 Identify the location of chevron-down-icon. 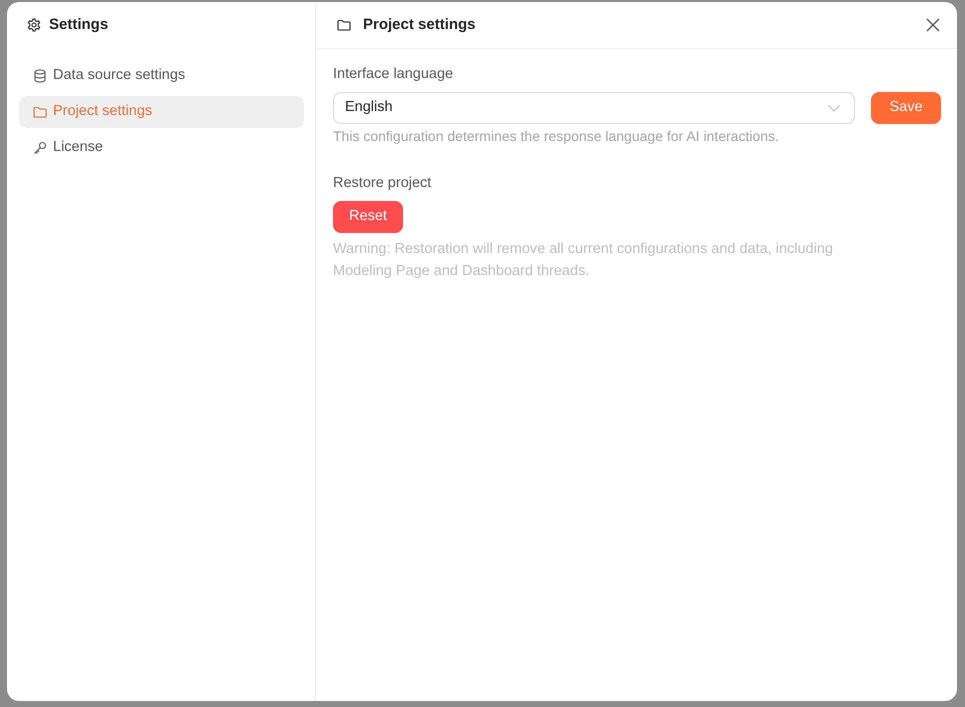
(834, 108).